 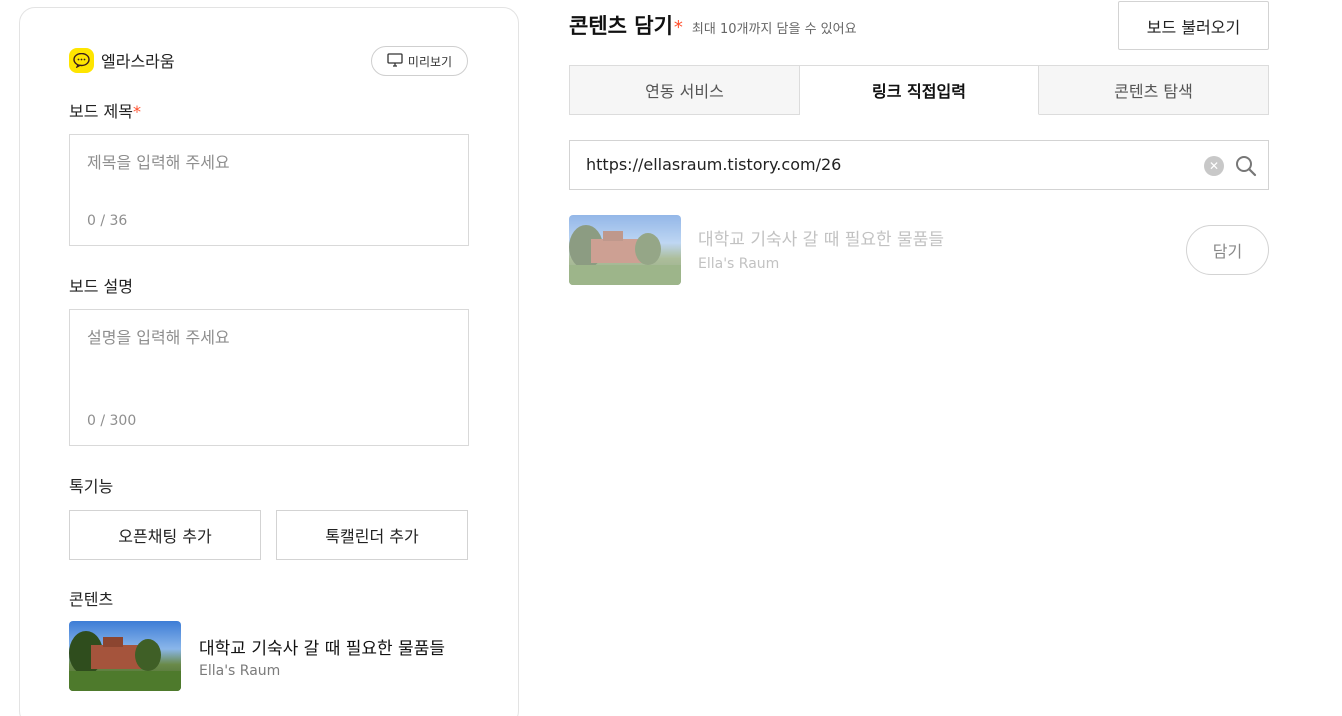 What do you see at coordinates (714, 164) in the screenshot?
I see `link-url-value: https://ellasraum.tistory.com/26` at bounding box center [714, 164].